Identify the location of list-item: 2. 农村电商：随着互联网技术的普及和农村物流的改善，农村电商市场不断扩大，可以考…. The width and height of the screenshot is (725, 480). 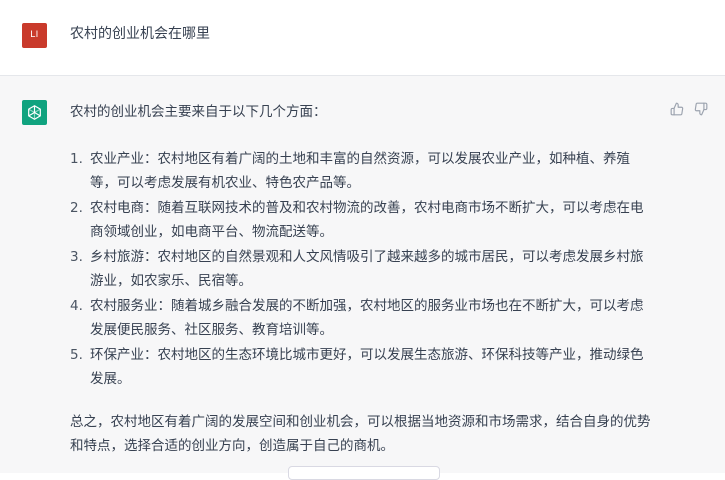
(362, 220).